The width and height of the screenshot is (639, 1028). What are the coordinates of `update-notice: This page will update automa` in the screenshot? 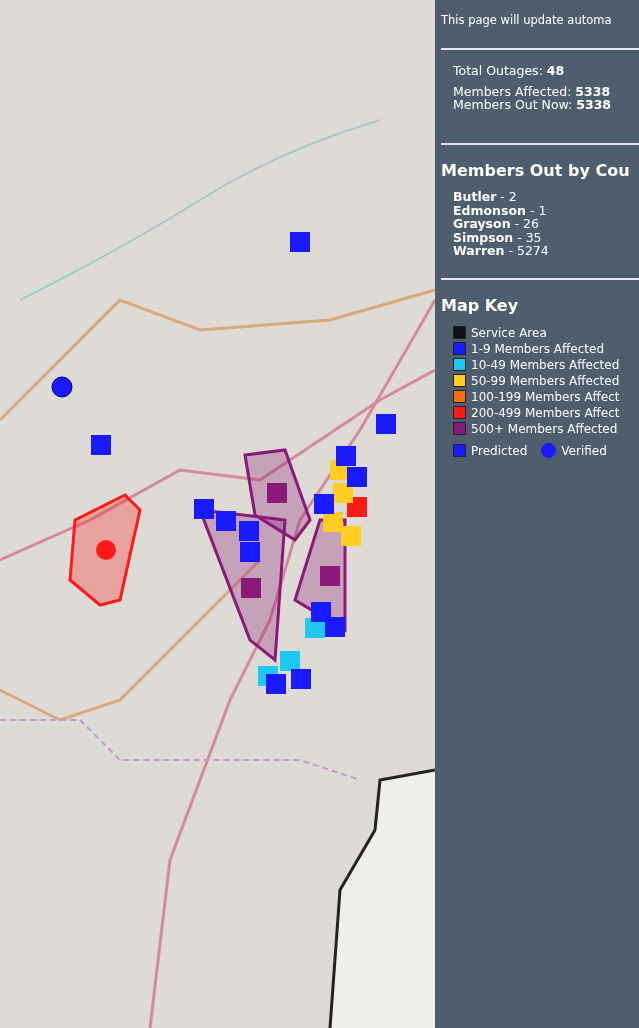 It's located at (526, 20).